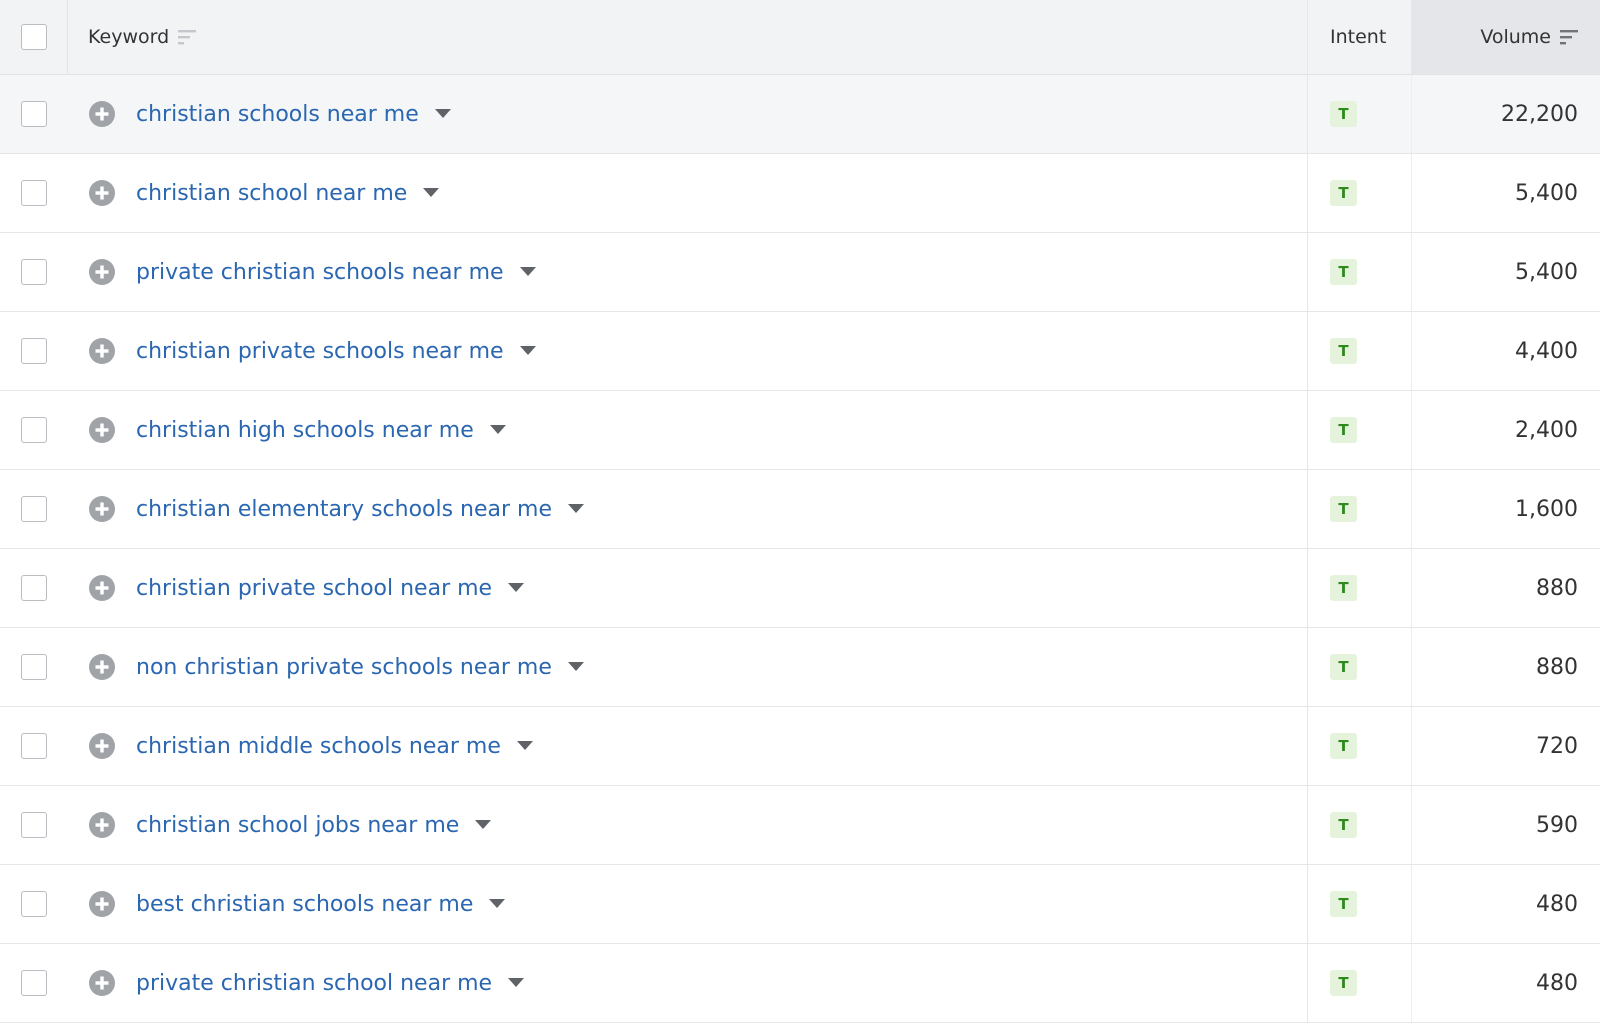 This screenshot has height=1023, width=1600. What do you see at coordinates (1557, 983) in the screenshot?
I see `volume-value: 480` at bounding box center [1557, 983].